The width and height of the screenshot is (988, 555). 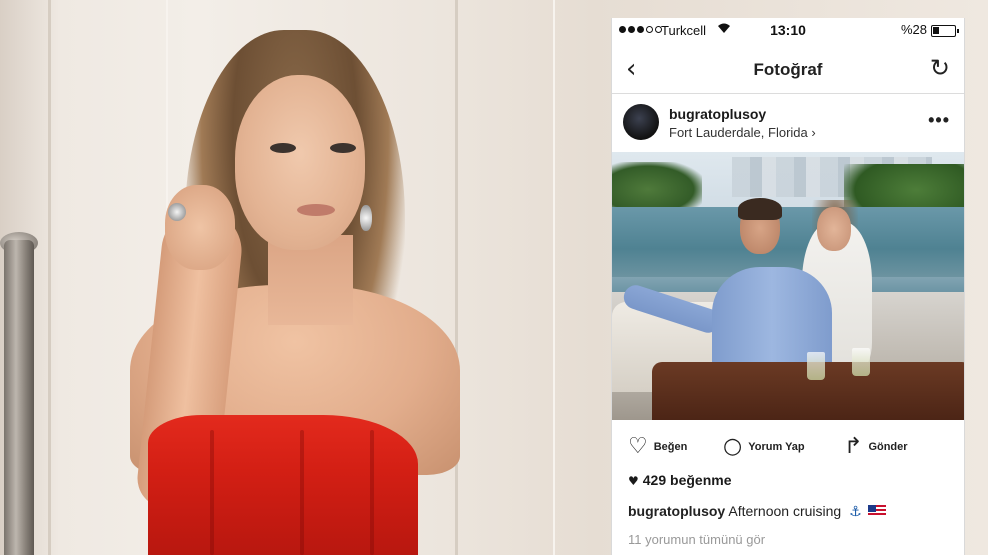 What do you see at coordinates (638, 446) in the screenshot?
I see `heart-icon: ♡` at bounding box center [638, 446].